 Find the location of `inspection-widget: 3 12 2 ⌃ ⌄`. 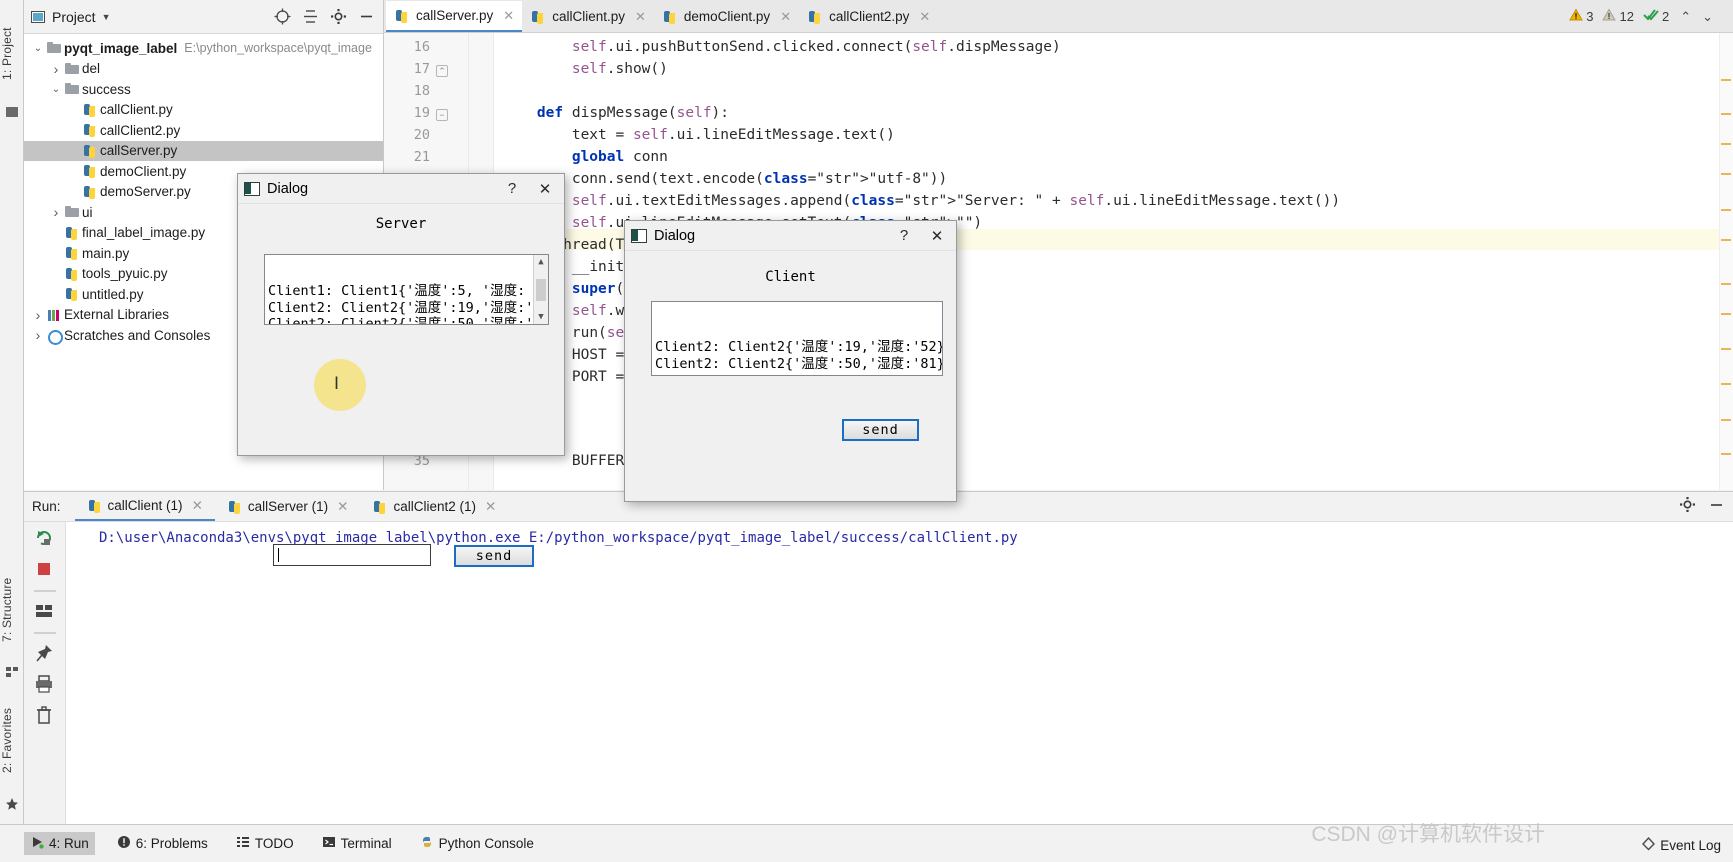

inspection-widget: 3 12 2 ⌃ ⌄ is located at coordinates (1644, 16).